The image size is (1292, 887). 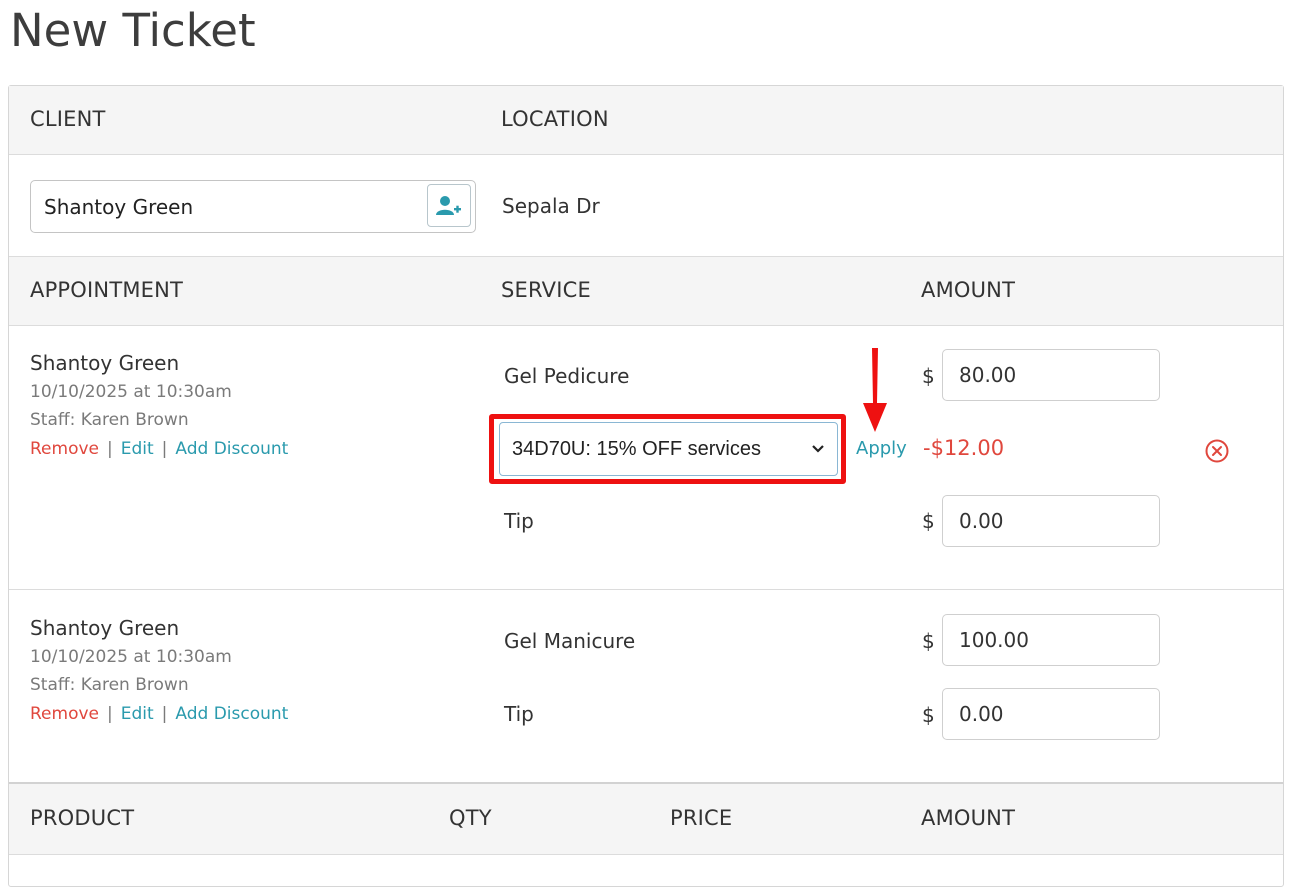 I want to click on discount-amount: -$12.00, so click(x=964, y=448).